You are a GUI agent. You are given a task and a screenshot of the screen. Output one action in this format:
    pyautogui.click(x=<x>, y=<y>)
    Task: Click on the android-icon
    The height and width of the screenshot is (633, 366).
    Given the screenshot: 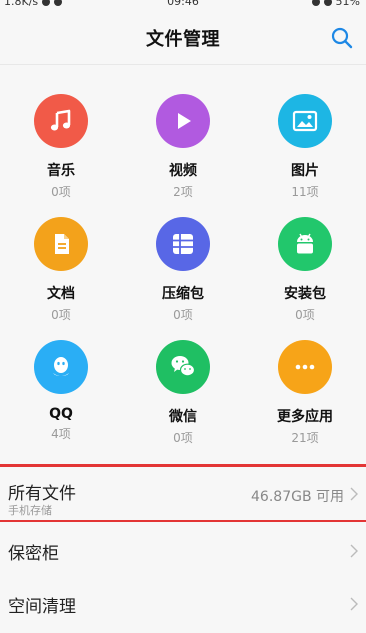 What is the action you would take?
    pyautogui.click(x=305, y=244)
    